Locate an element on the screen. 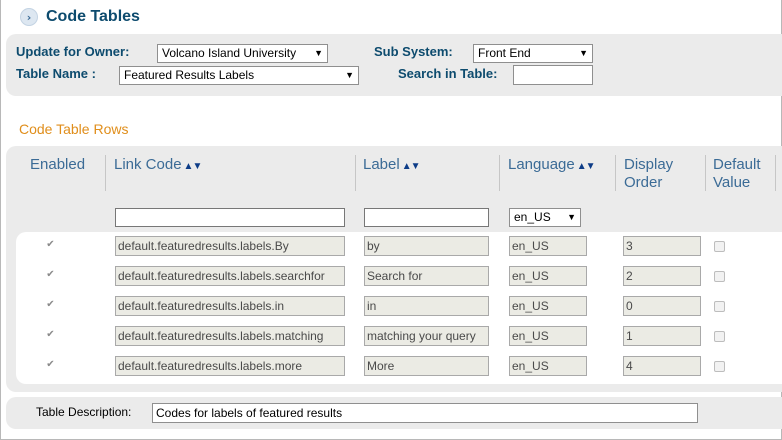  table-name-select: Featured Results Labels ▼ is located at coordinates (239, 75).